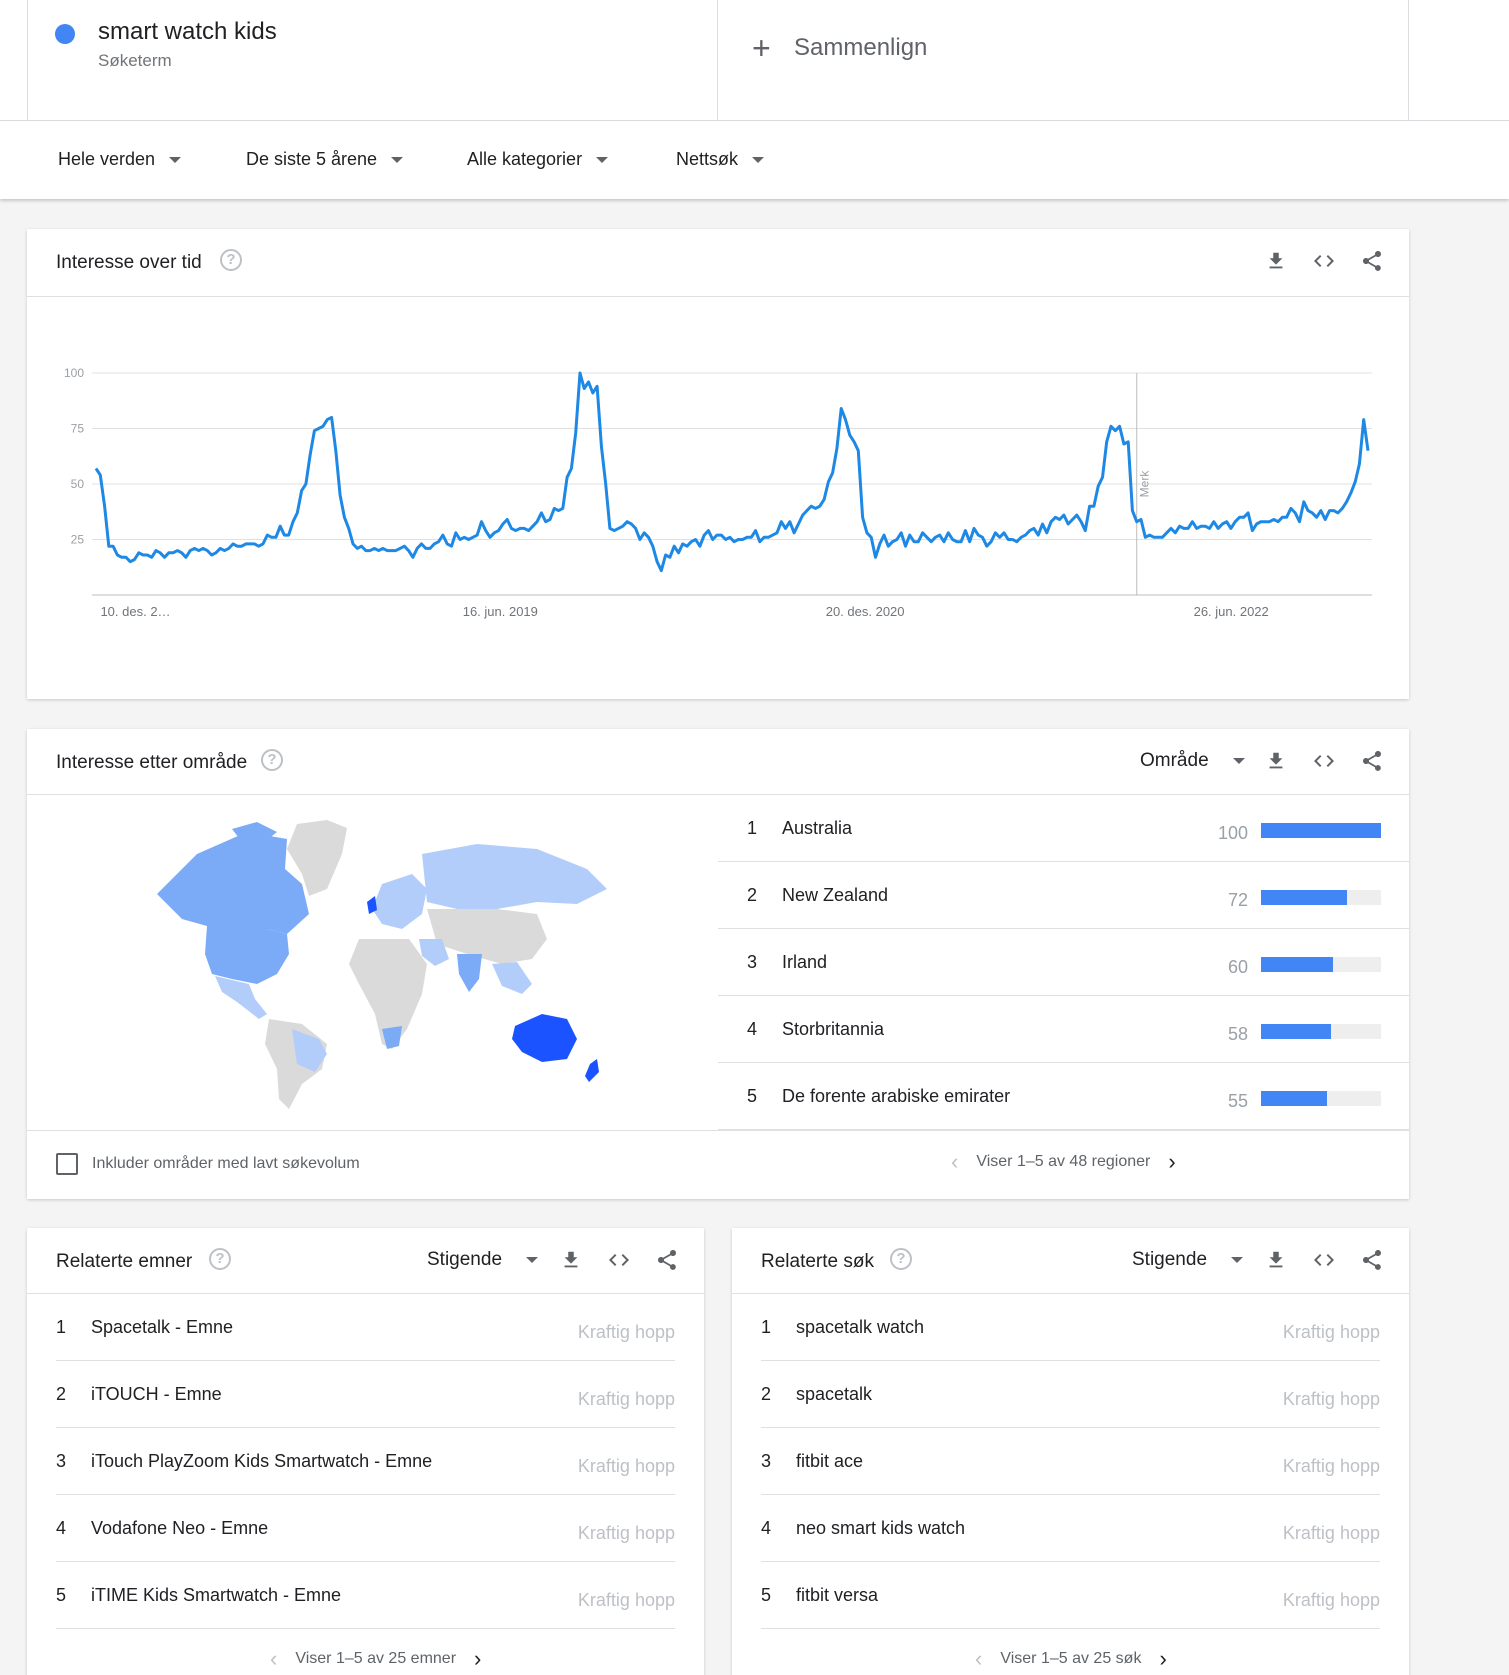 This screenshot has height=1675, width=1509. I want to click on filter-search-type-label: Nettsøk, so click(707, 159).